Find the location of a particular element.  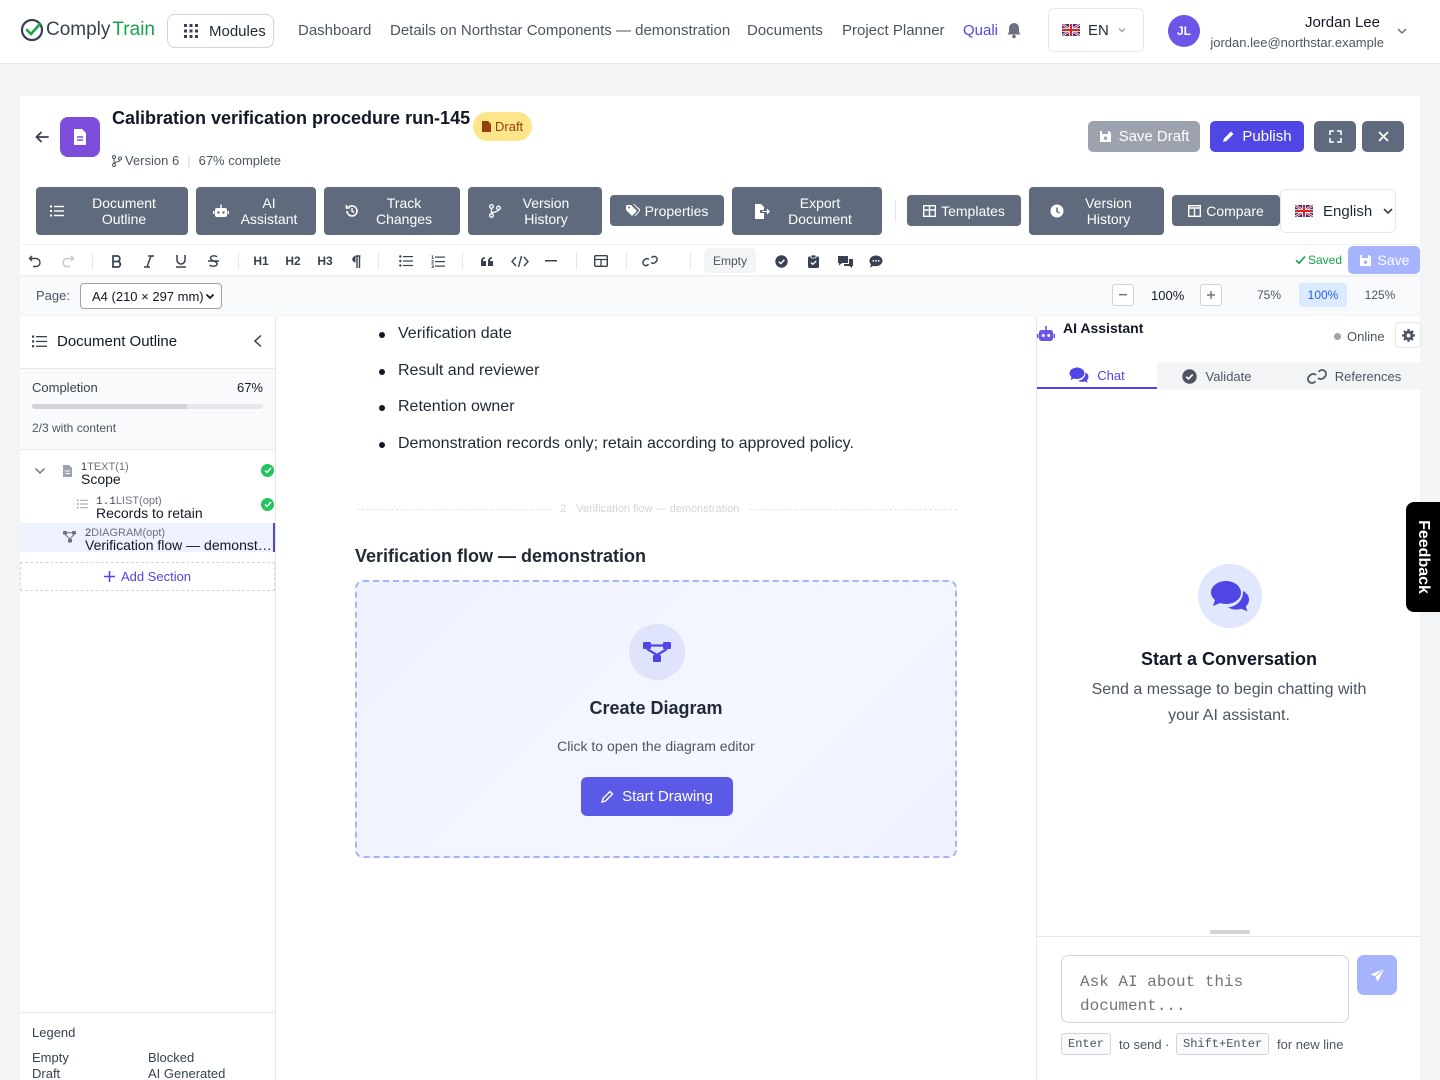

bell-icon is located at coordinates (1014, 30).